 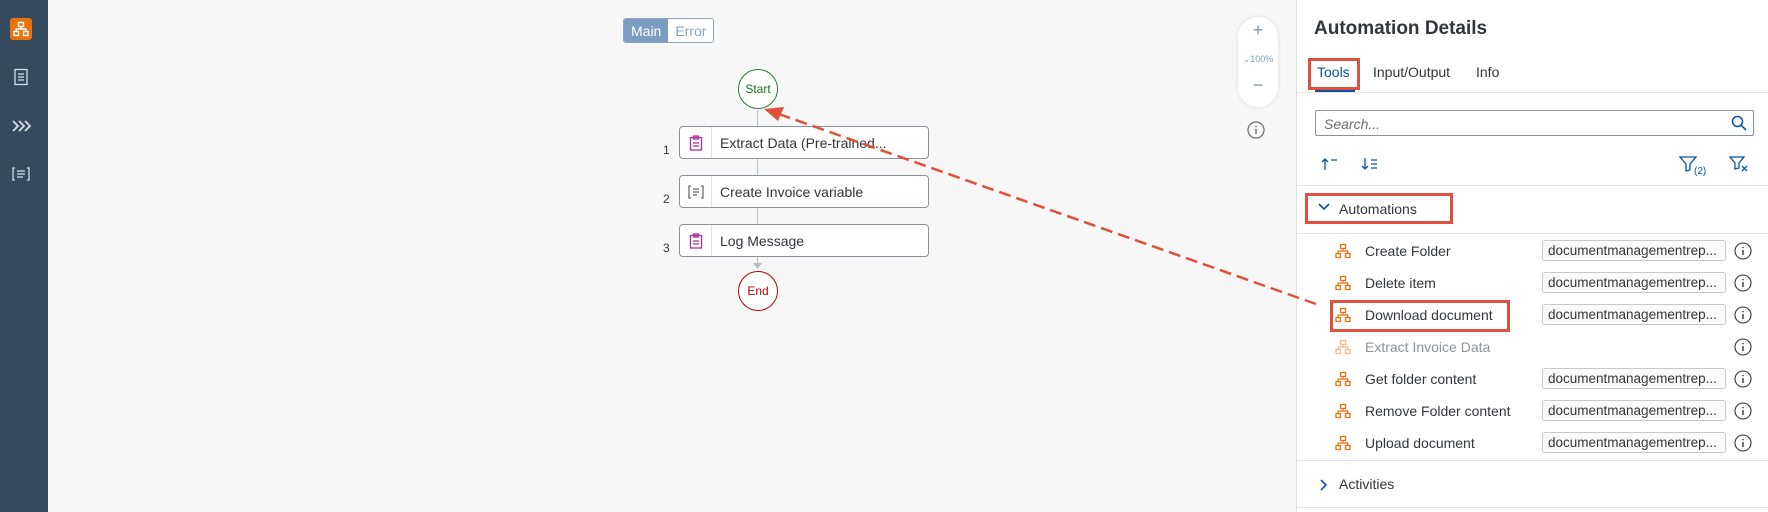 What do you see at coordinates (1324, 485) in the screenshot?
I see `chevron-right-icon` at bounding box center [1324, 485].